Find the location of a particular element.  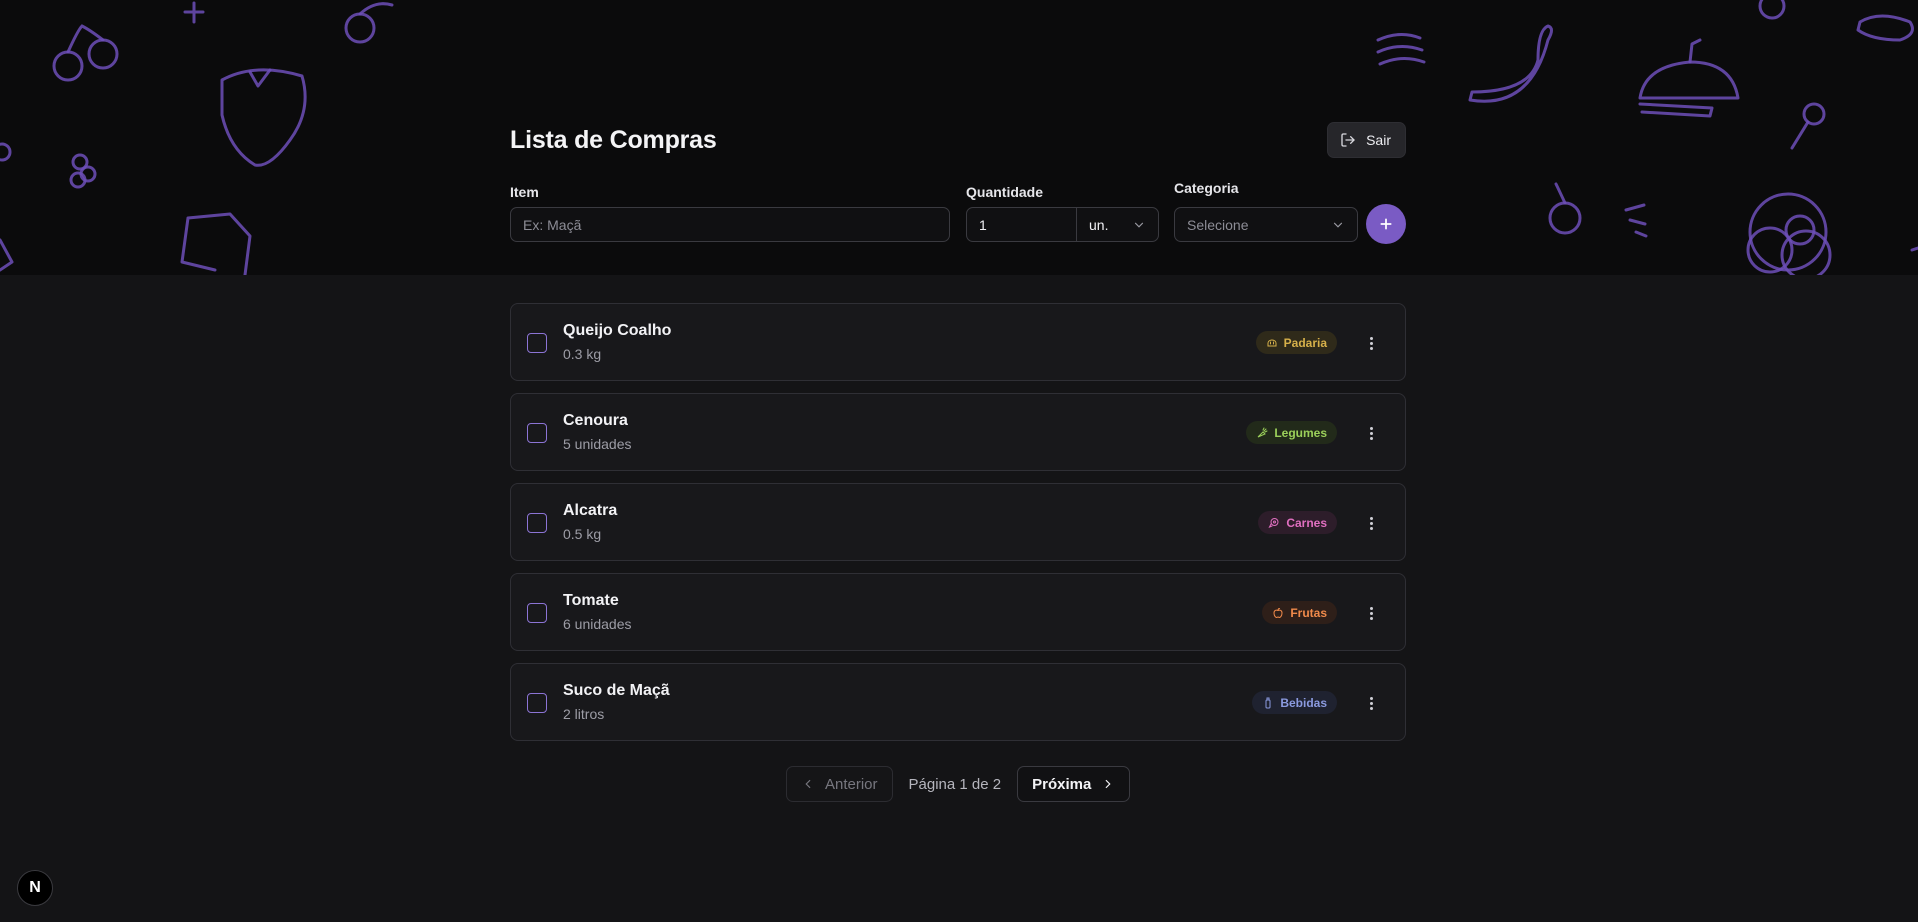

add-item-button is located at coordinates (1386, 224).